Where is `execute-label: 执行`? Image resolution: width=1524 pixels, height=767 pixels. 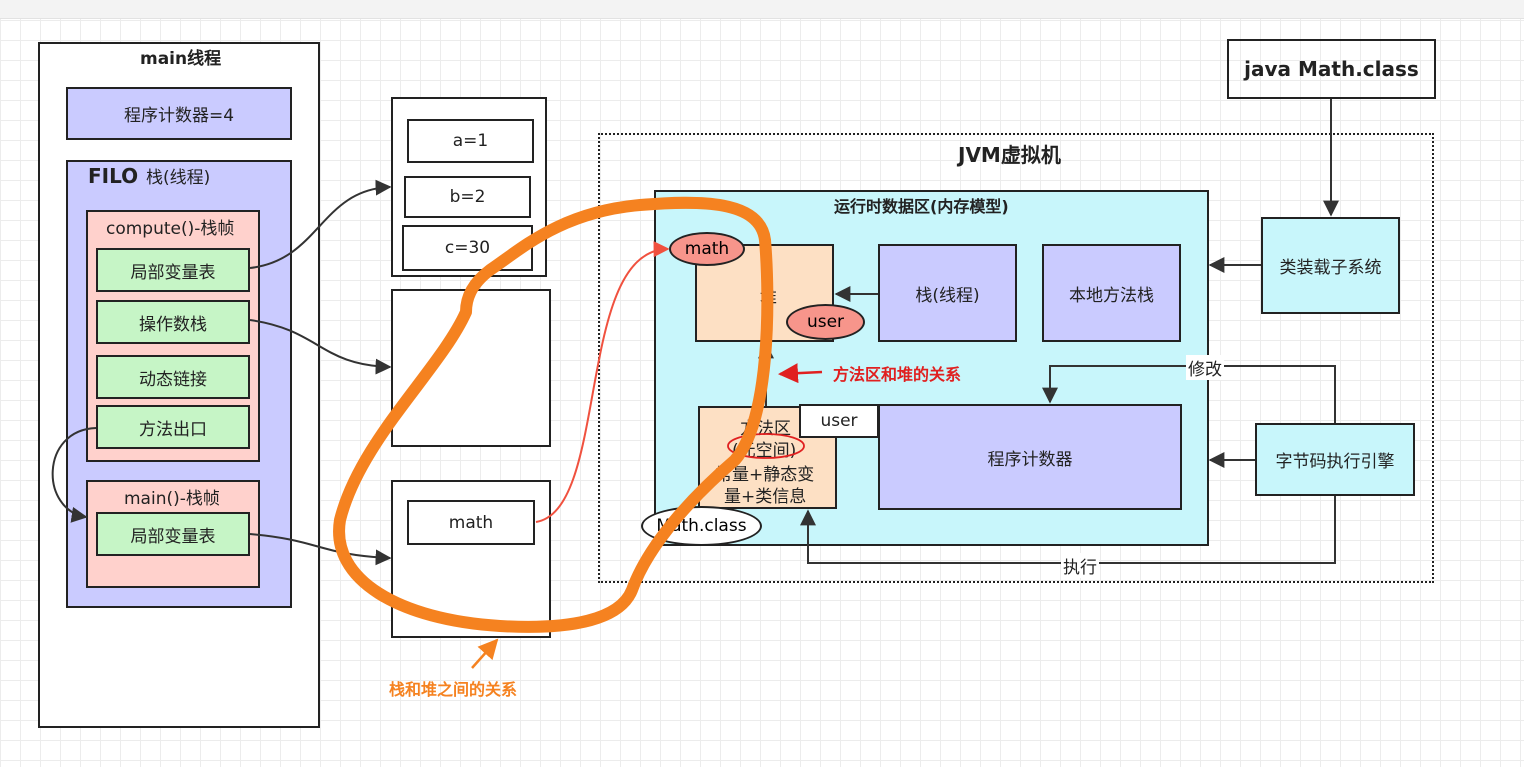 execute-label: 执行 is located at coordinates (1080, 565).